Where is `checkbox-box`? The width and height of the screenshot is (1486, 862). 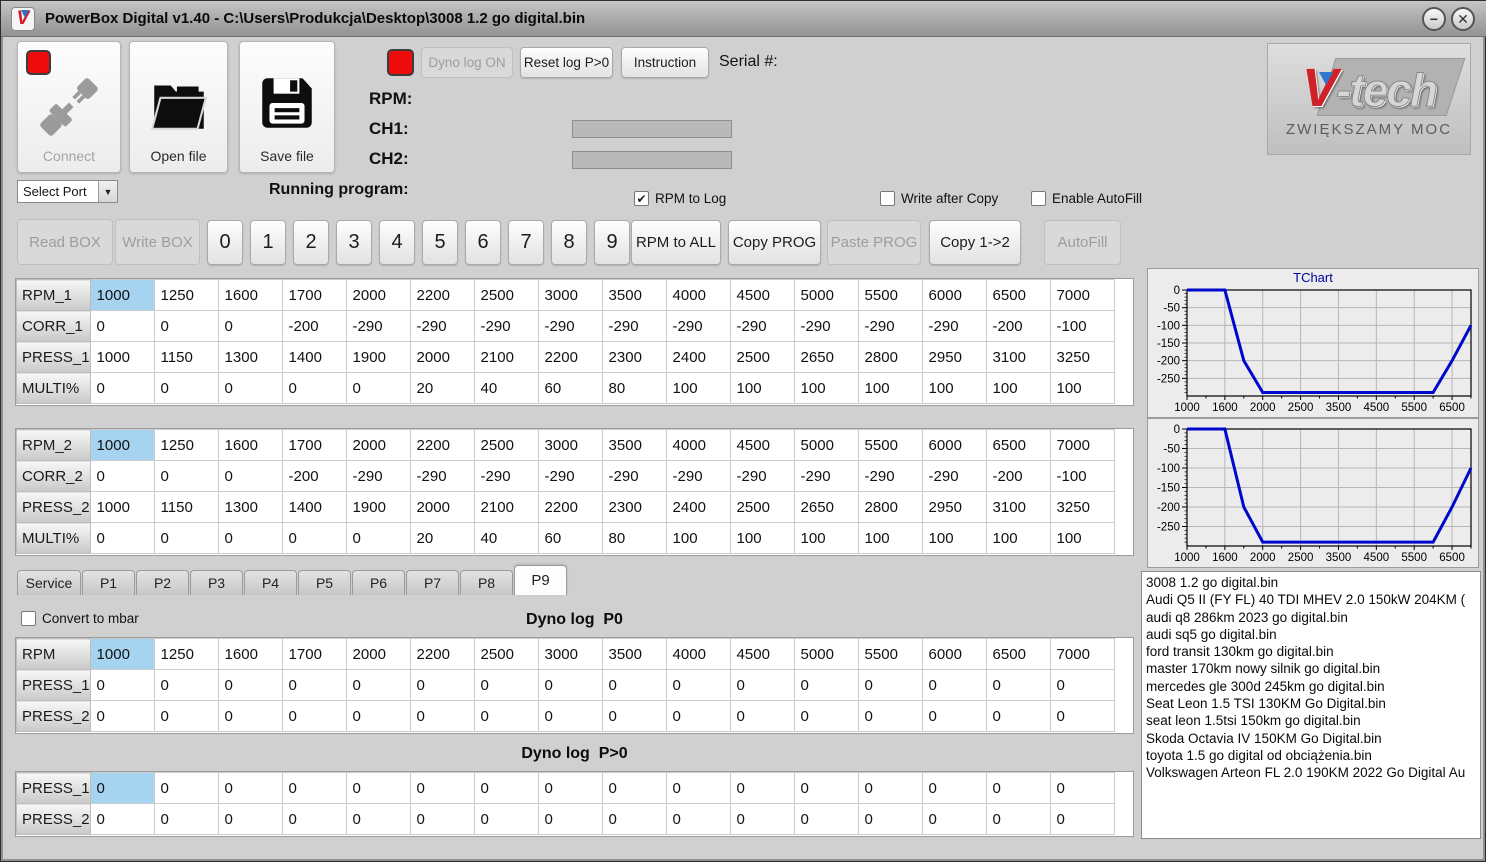 checkbox-box is located at coordinates (1038, 198).